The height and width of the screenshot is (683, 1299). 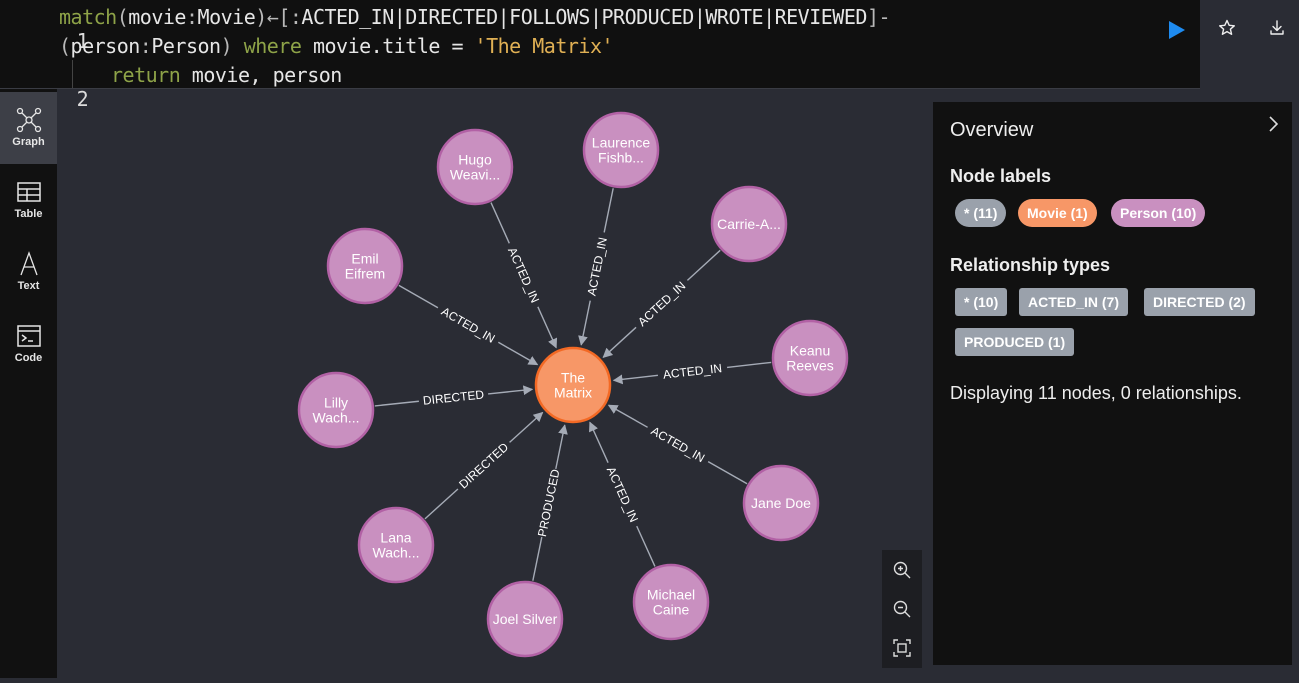 I want to click on play-icon, so click(x=1176, y=30).